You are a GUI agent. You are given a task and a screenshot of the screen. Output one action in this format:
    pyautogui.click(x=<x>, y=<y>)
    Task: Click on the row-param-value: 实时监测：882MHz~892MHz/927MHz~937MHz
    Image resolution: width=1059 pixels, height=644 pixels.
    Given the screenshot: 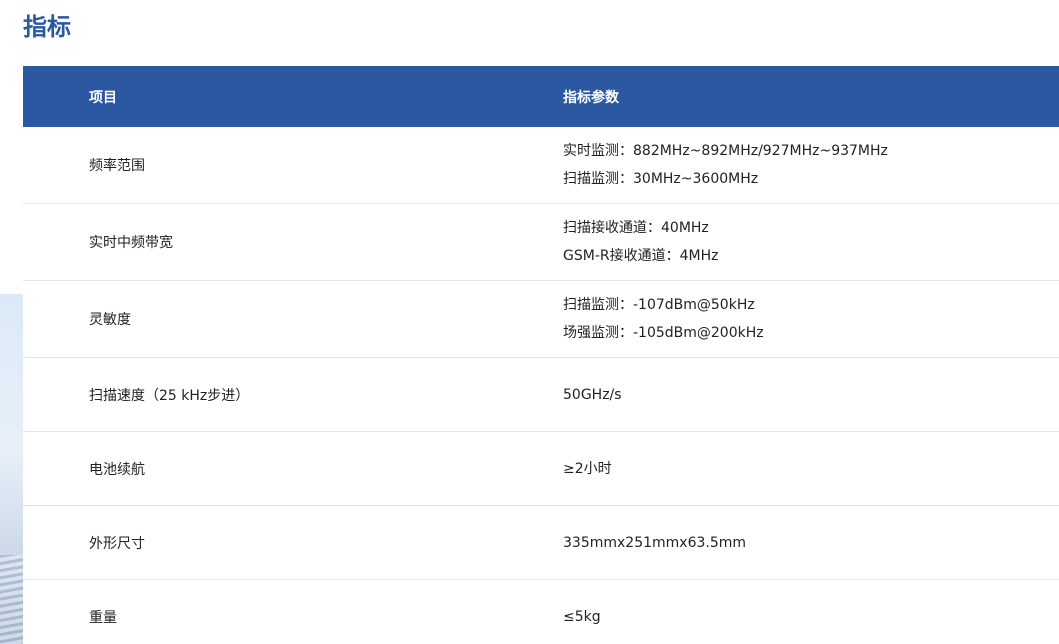 What is the action you would take?
    pyautogui.click(x=725, y=151)
    